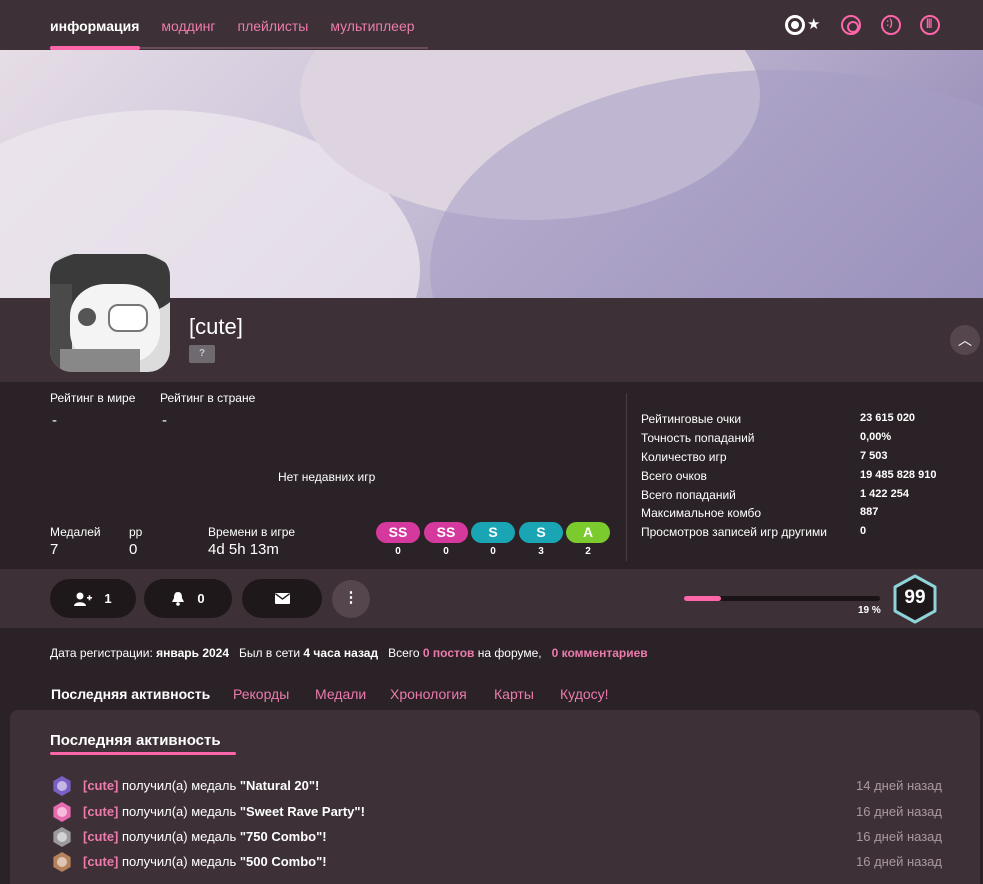  I want to click on tab-playlists: плейлисты, so click(273, 25).